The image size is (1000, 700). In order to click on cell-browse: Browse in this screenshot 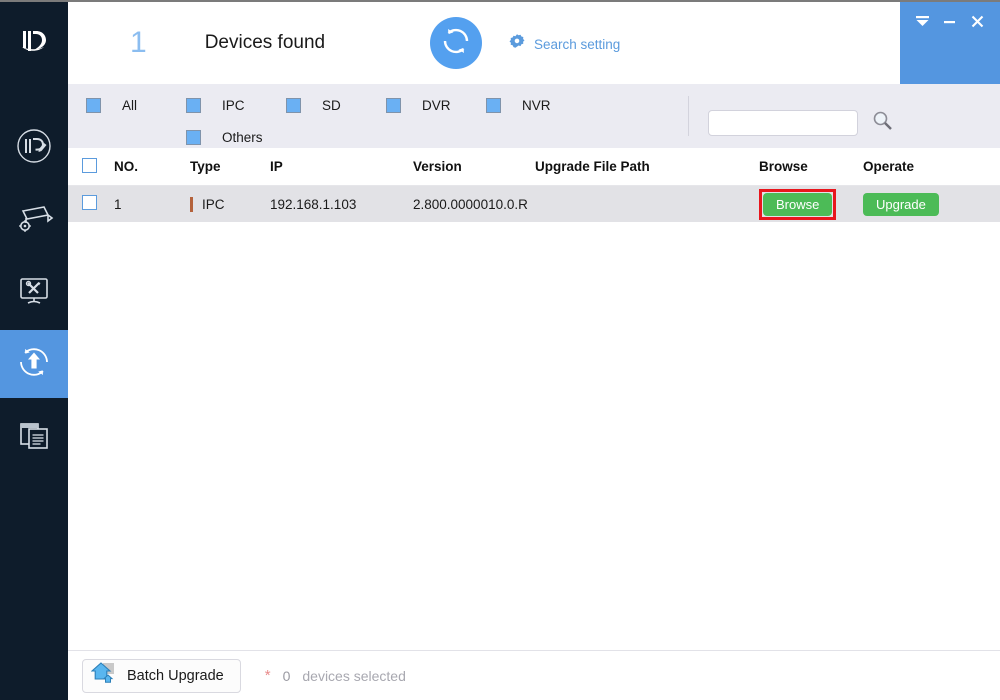, I will do `click(811, 204)`.